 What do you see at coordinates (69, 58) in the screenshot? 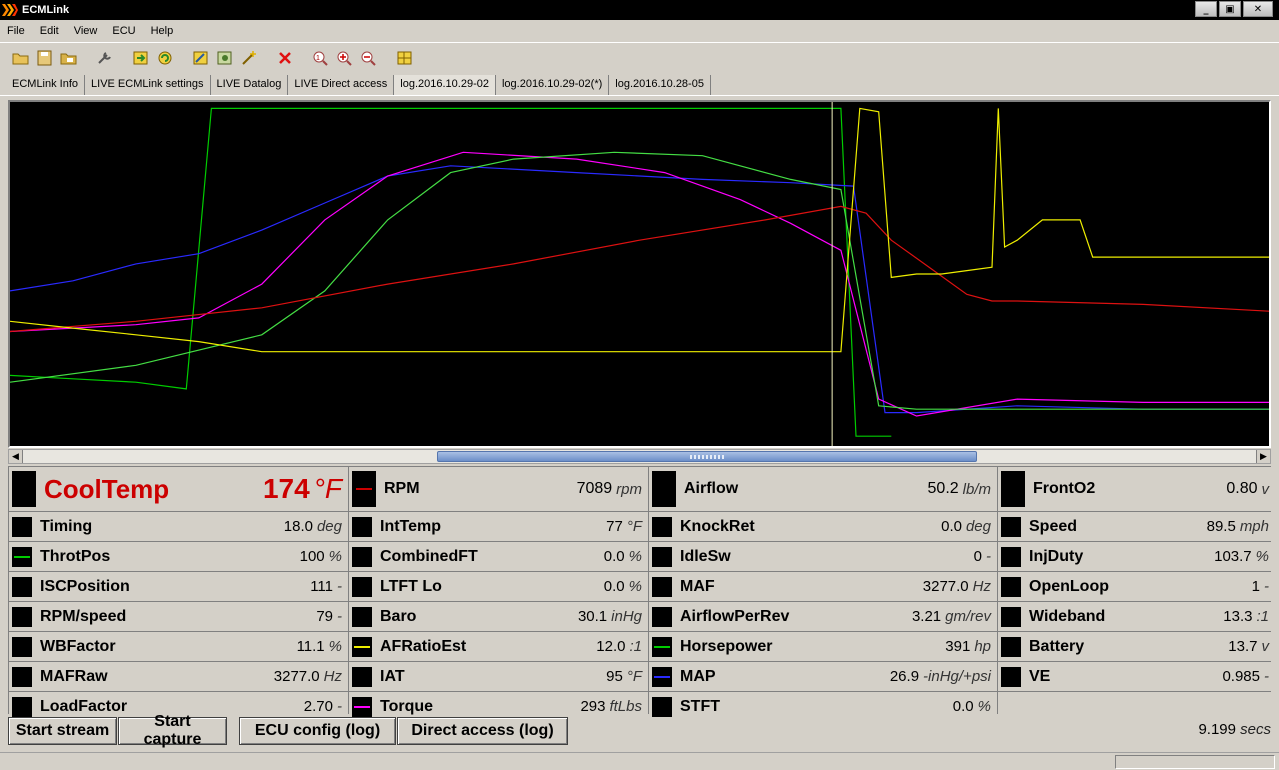
I see `open-log-icon` at bounding box center [69, 58].